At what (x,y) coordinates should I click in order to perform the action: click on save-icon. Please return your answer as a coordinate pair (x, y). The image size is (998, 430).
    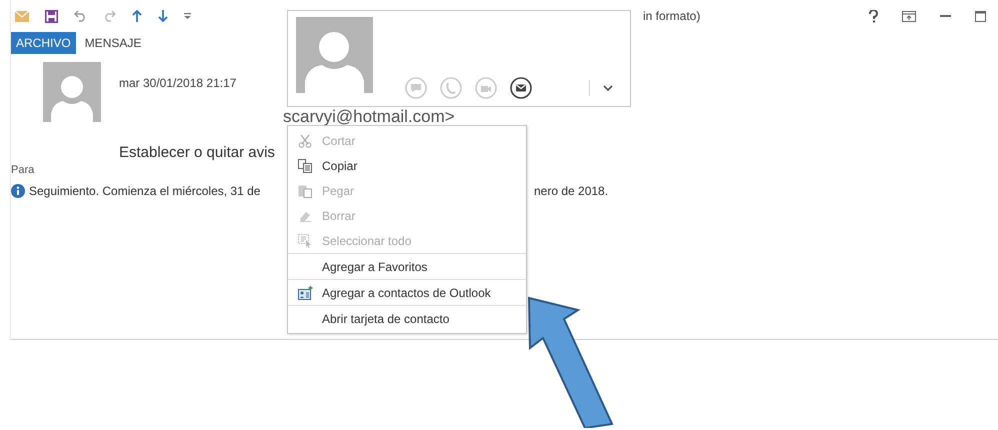
    Looking at the image, I should click on (51, 16).